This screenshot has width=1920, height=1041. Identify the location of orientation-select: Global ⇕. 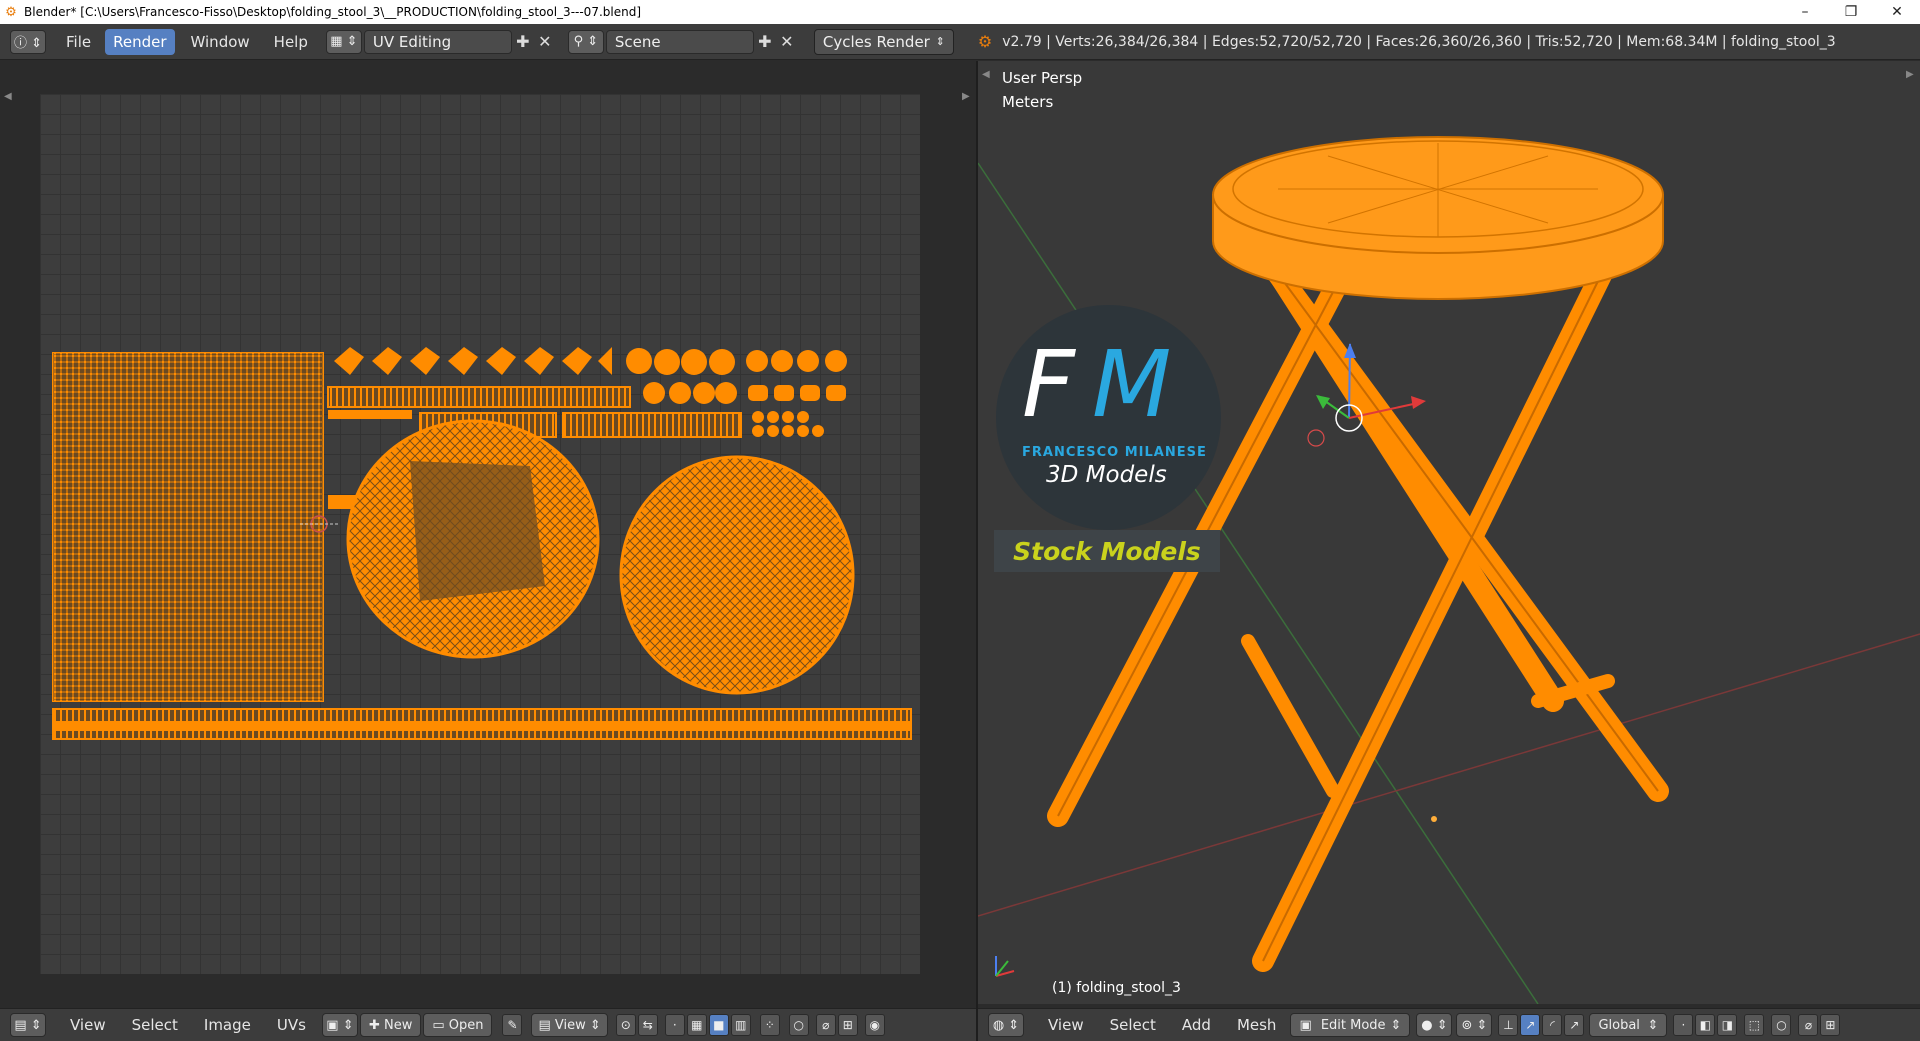
(1628, 1025).